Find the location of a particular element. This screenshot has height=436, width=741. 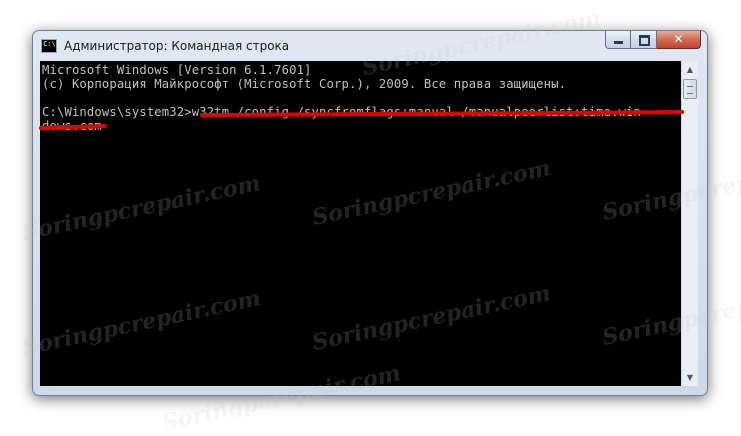

close-button: ✕ is located at coordinates (679, 40).